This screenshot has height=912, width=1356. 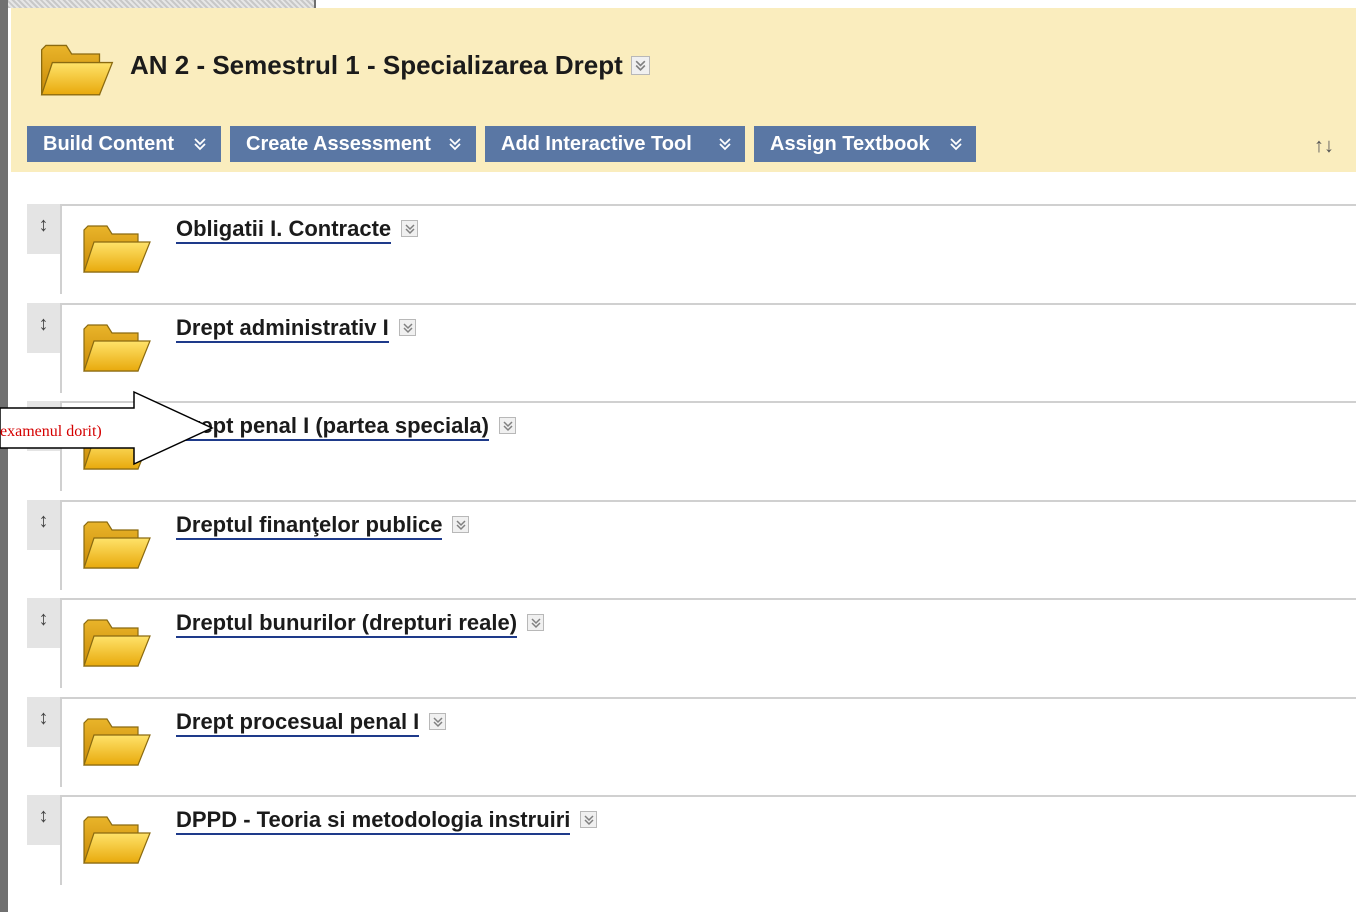 What do you see at coordinates (51, 431) in the screenshot?
I see `callout-text: examenul dorit)` at bounding box center [51, 431].